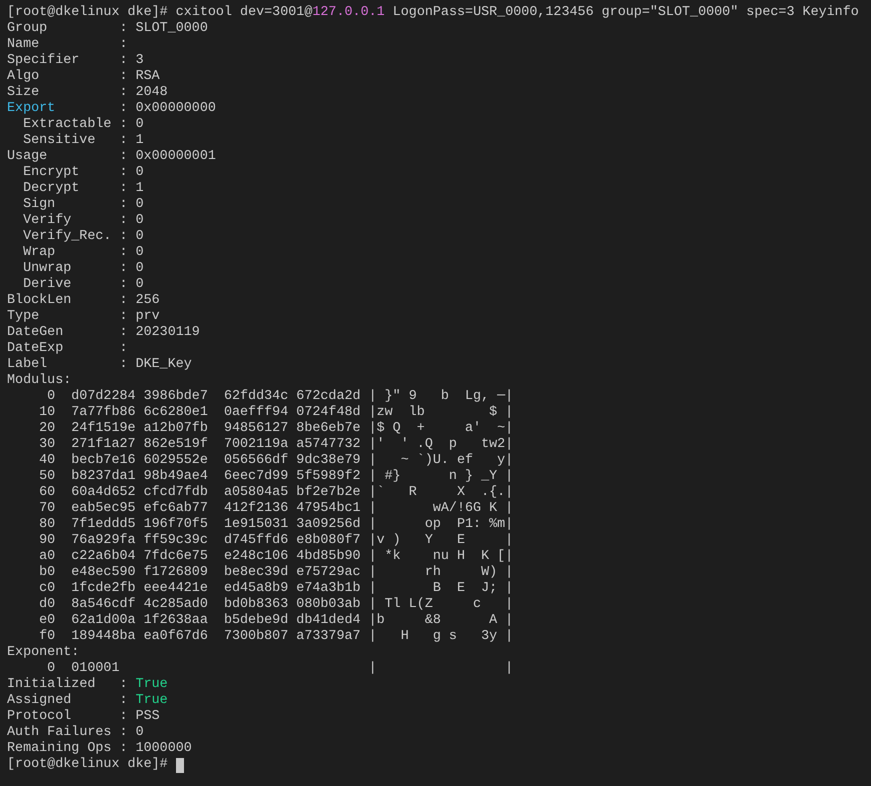 Image resolution: width=871 pixels, height=786 pixels. Describe the element at coordinates (328, 637) in the screenshot. I see `hex-word: a73379a7` at that location.